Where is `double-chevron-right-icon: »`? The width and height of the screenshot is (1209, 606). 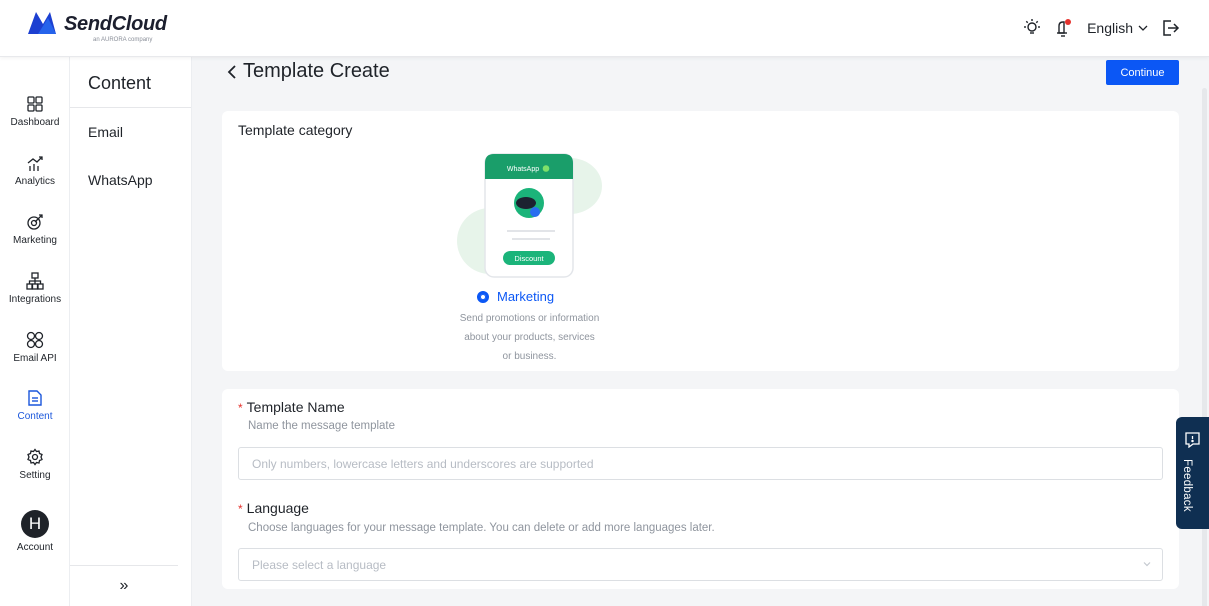 double-chevron-right-icon: » is located at coordinates (124, 585).